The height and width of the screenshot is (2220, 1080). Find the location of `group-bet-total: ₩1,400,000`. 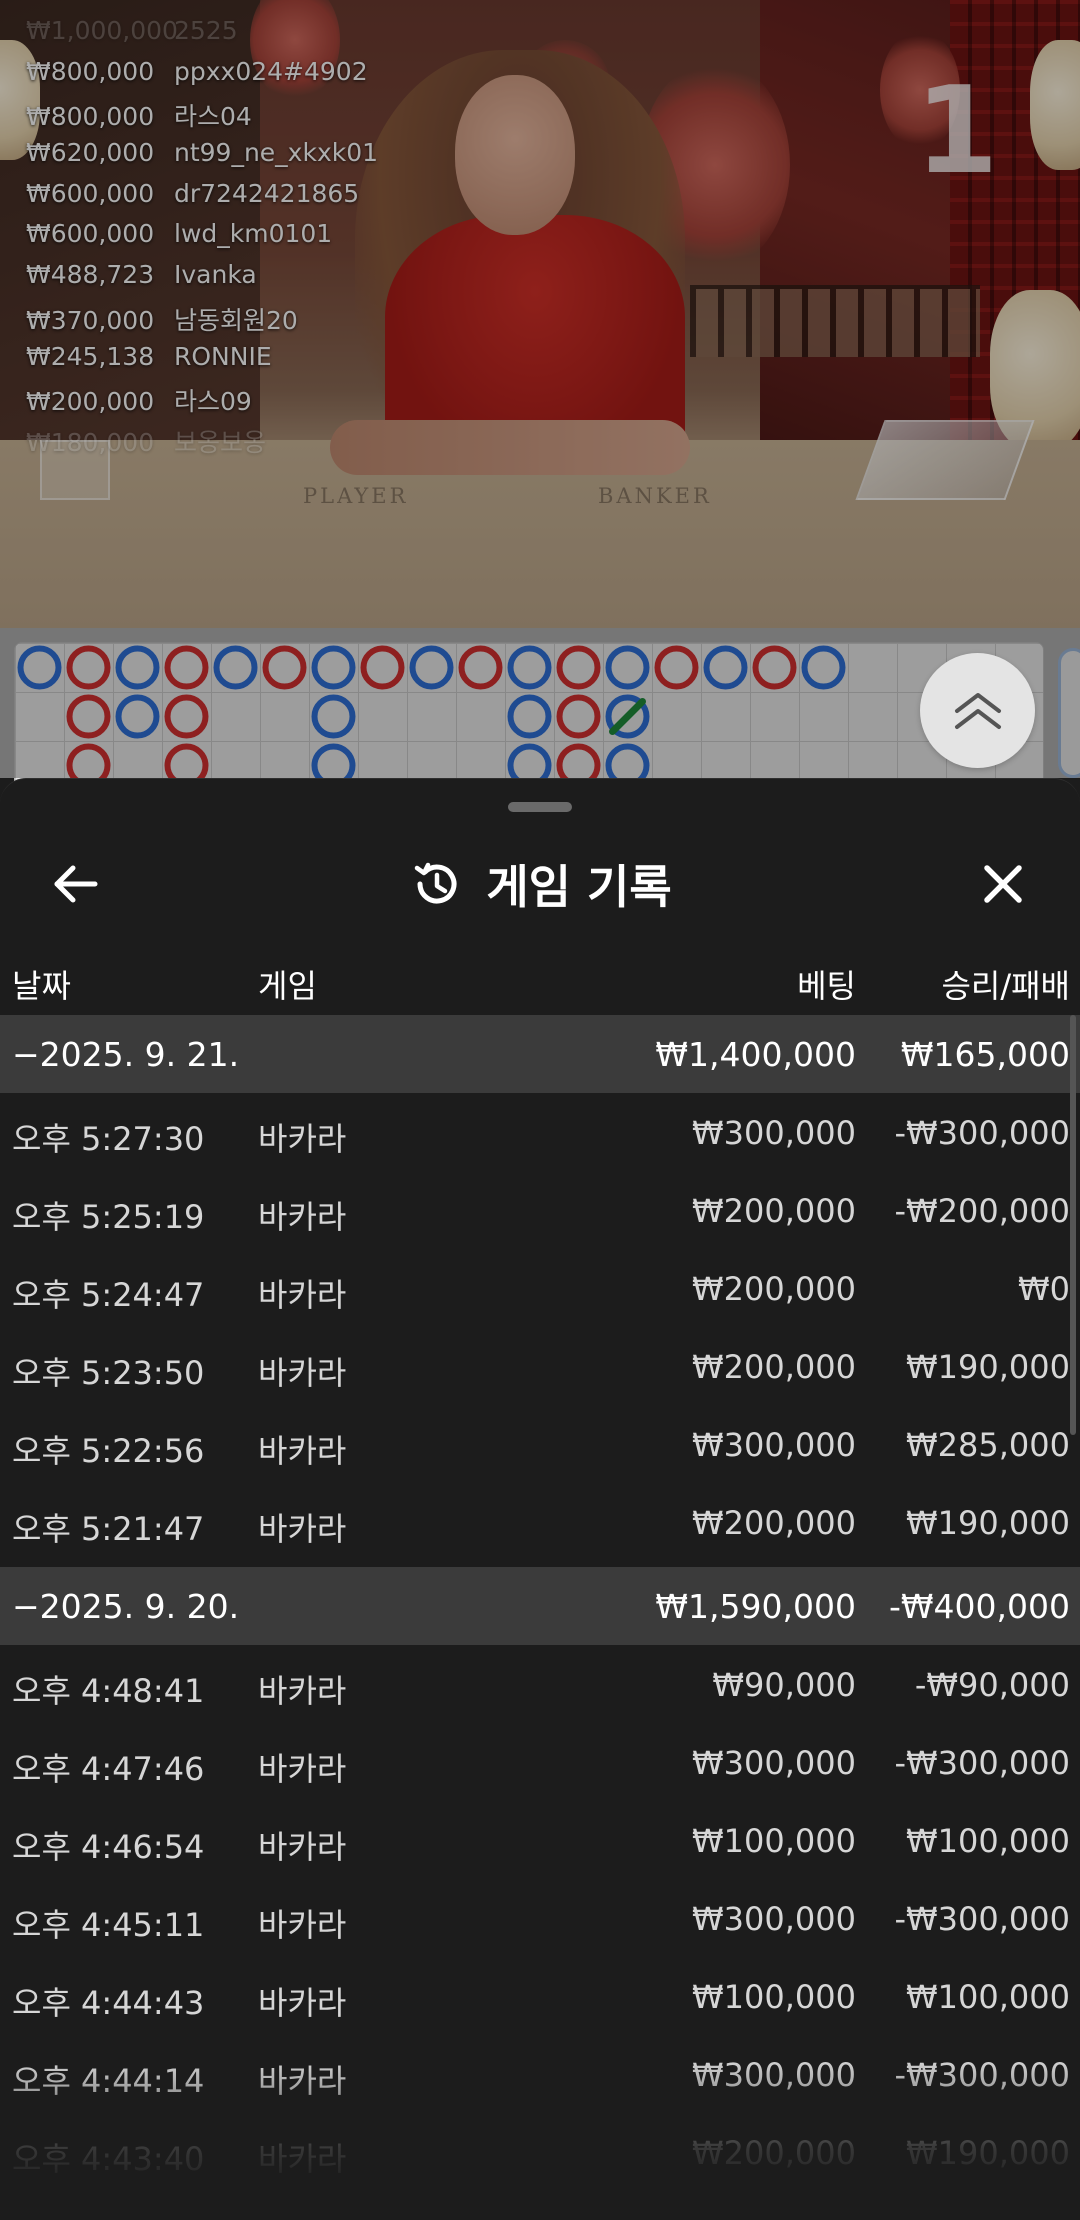

group-bet-total: ₩1,400,000 is located at coordinates (755, 1054).